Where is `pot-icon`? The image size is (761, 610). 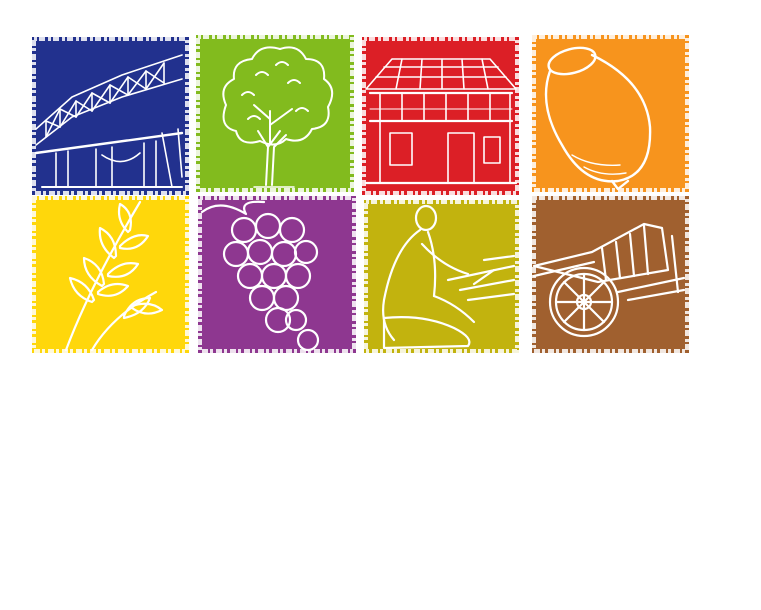
pot-icon is located at coordinates (610, 113).